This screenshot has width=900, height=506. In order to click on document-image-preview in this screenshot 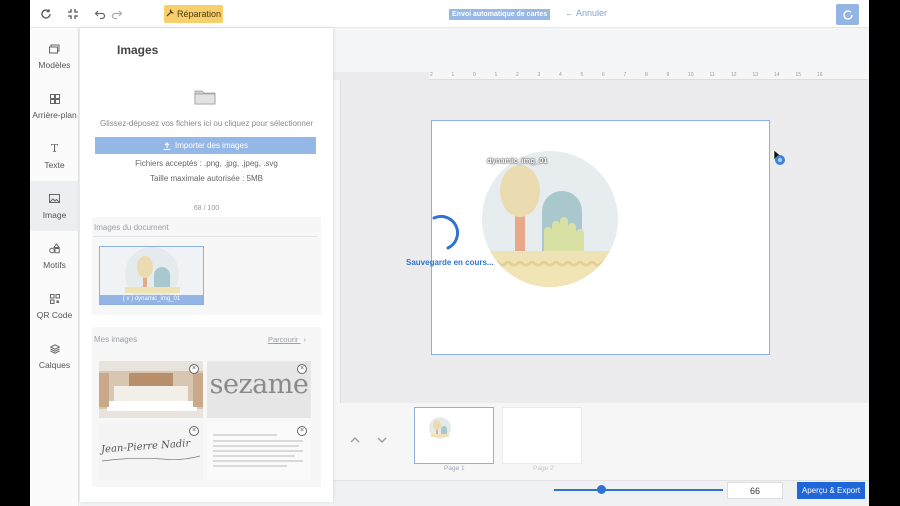, I will do `click(152, 272)`.